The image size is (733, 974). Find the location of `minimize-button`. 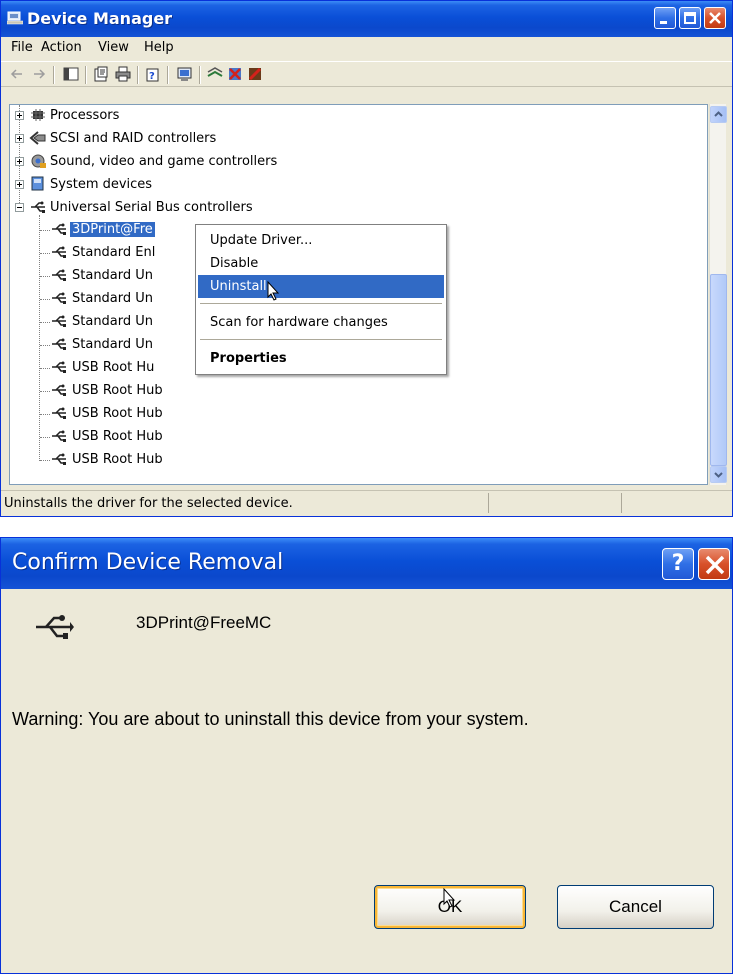

minimize-button is located at coordinates (665, 18).